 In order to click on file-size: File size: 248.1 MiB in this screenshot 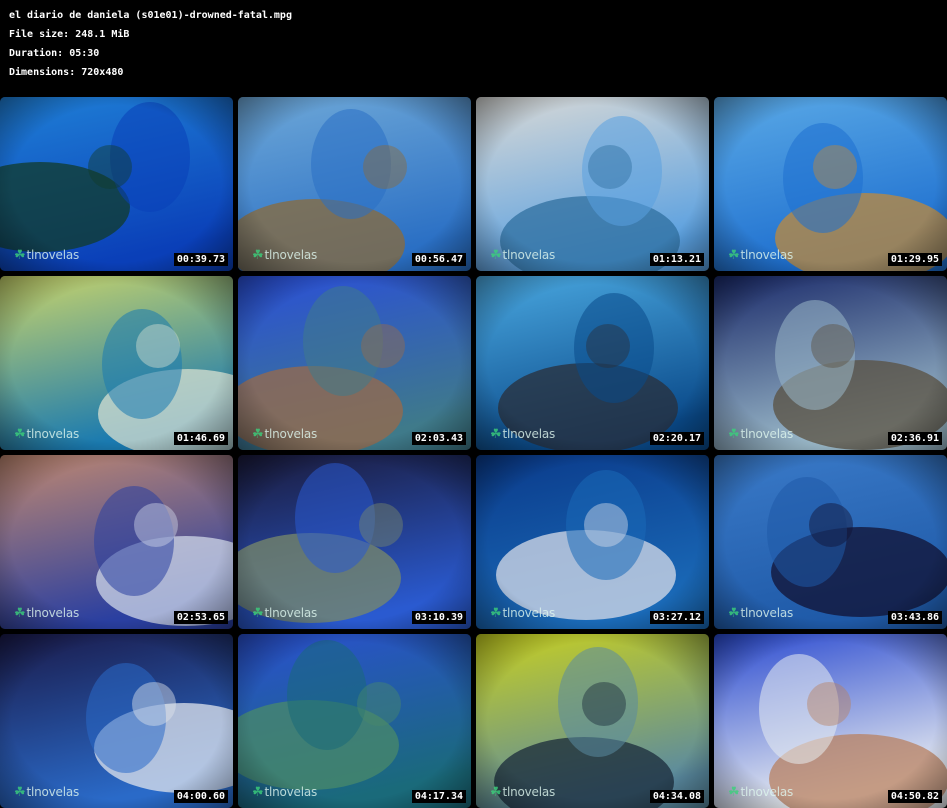, I will do `click(69, 34)`.